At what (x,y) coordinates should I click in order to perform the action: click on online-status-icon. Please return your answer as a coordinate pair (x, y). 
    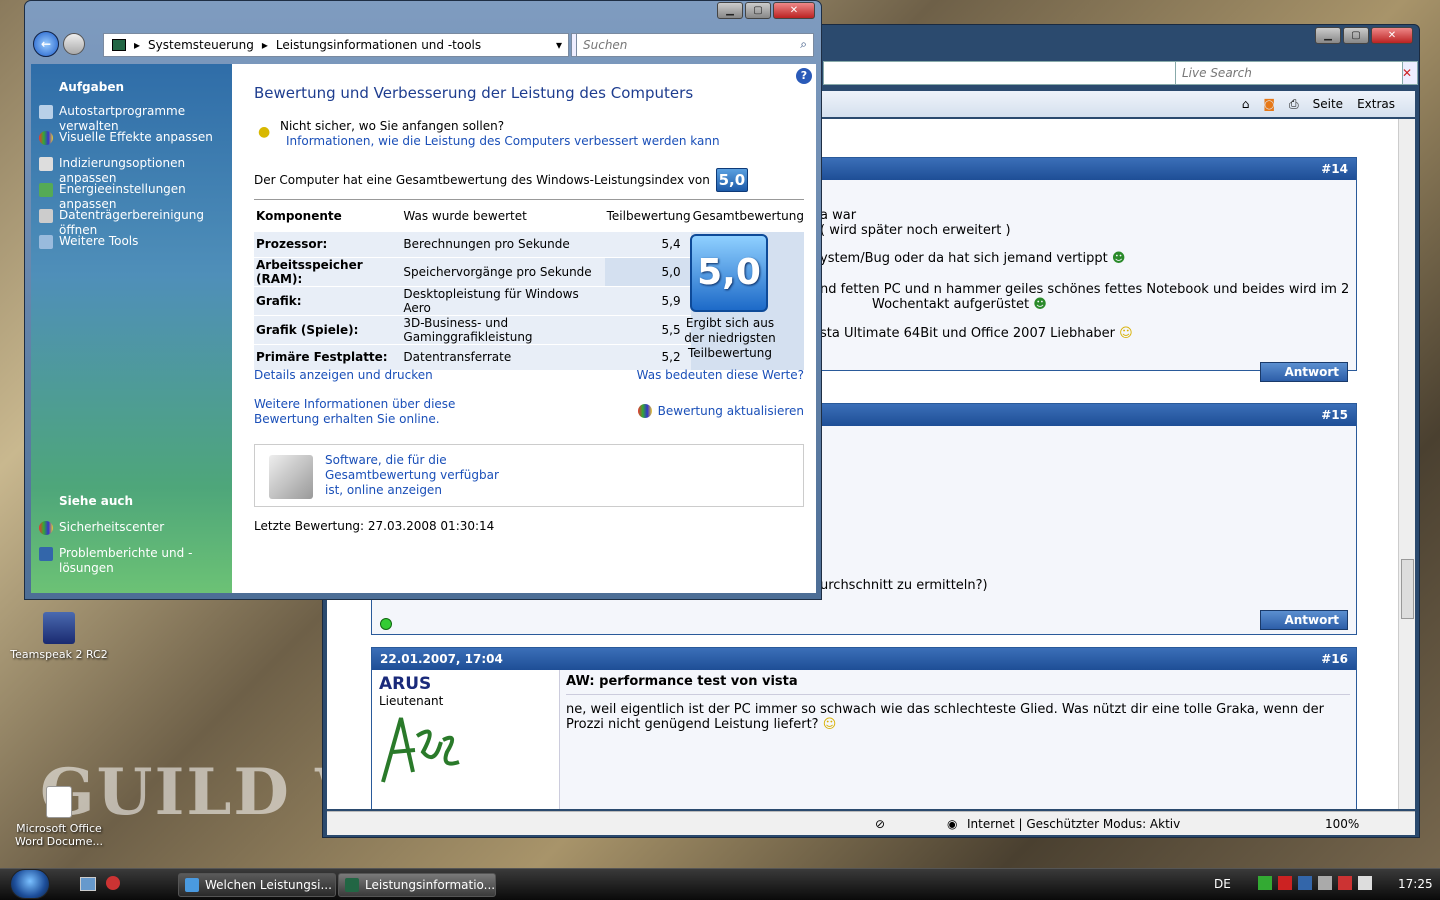
    Looking at the image, I should click on (386, 624).